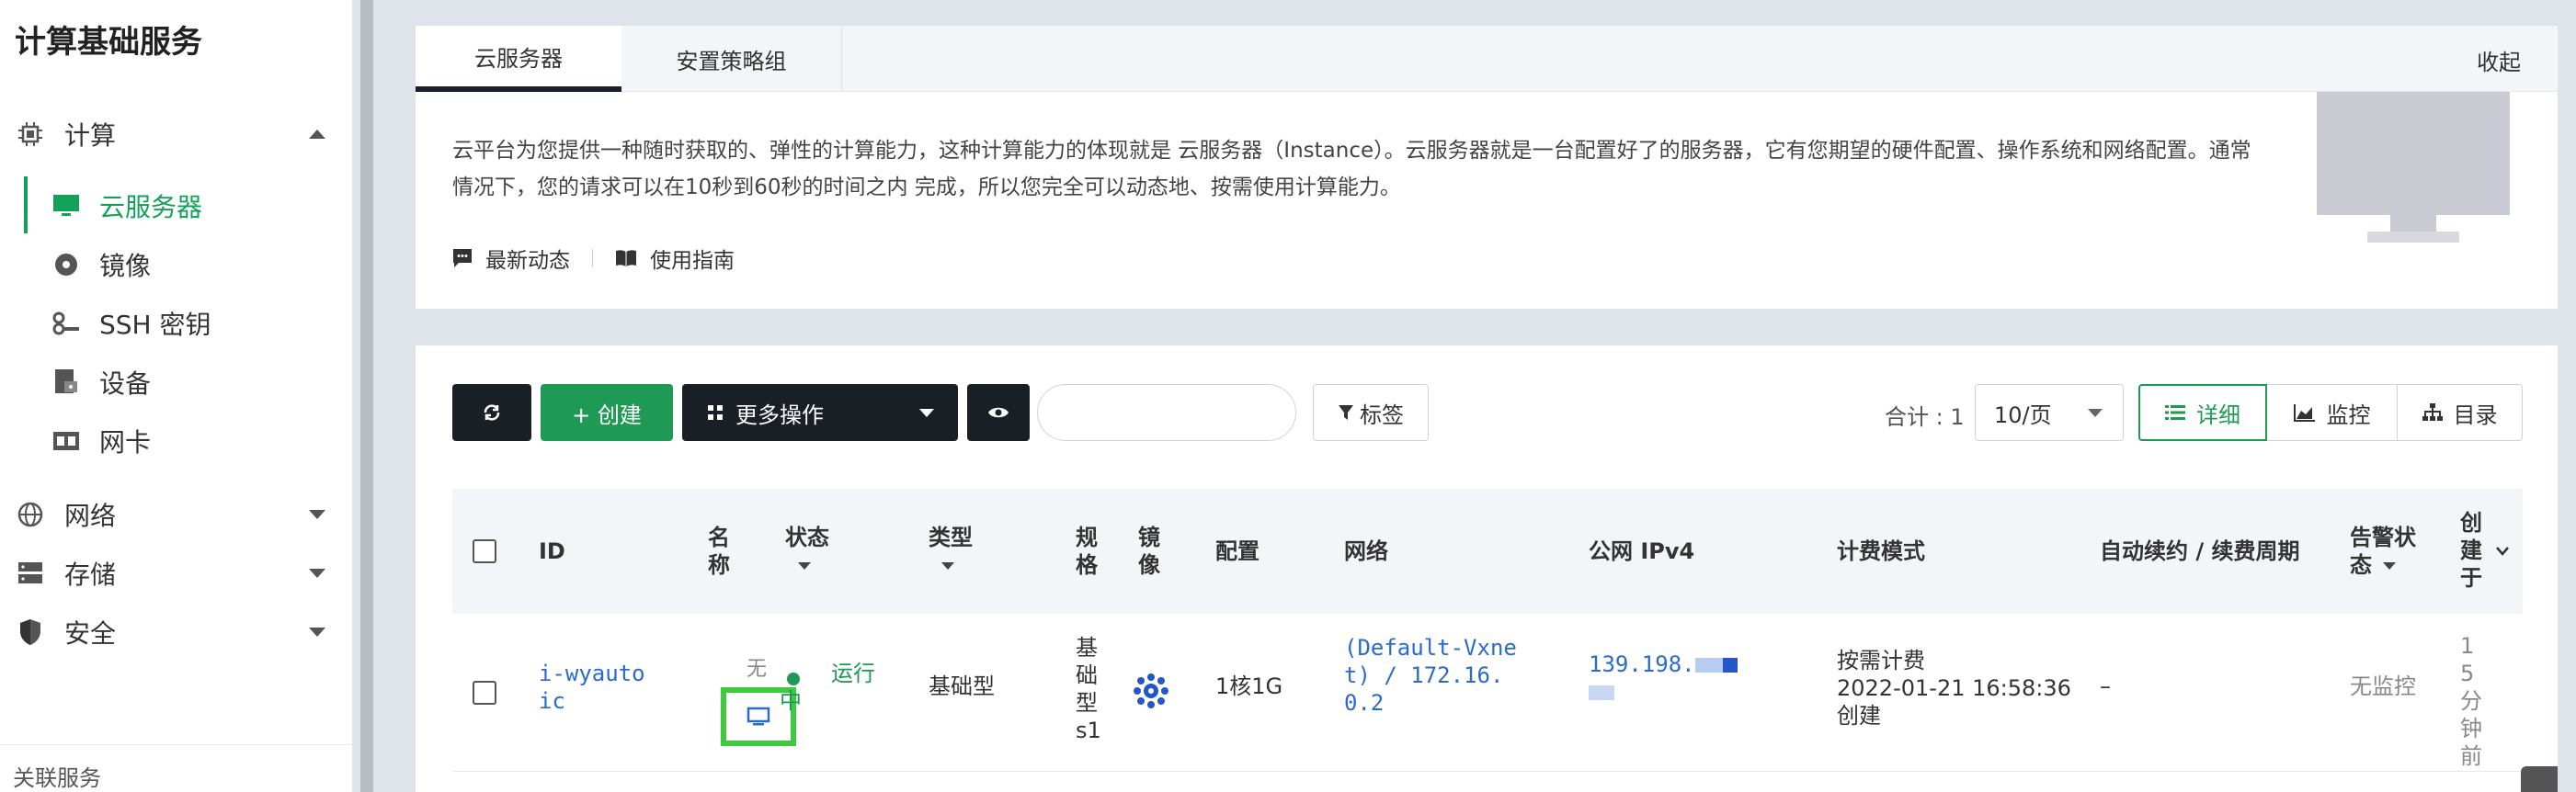  I want to click on link-divider, so click(592, 258).